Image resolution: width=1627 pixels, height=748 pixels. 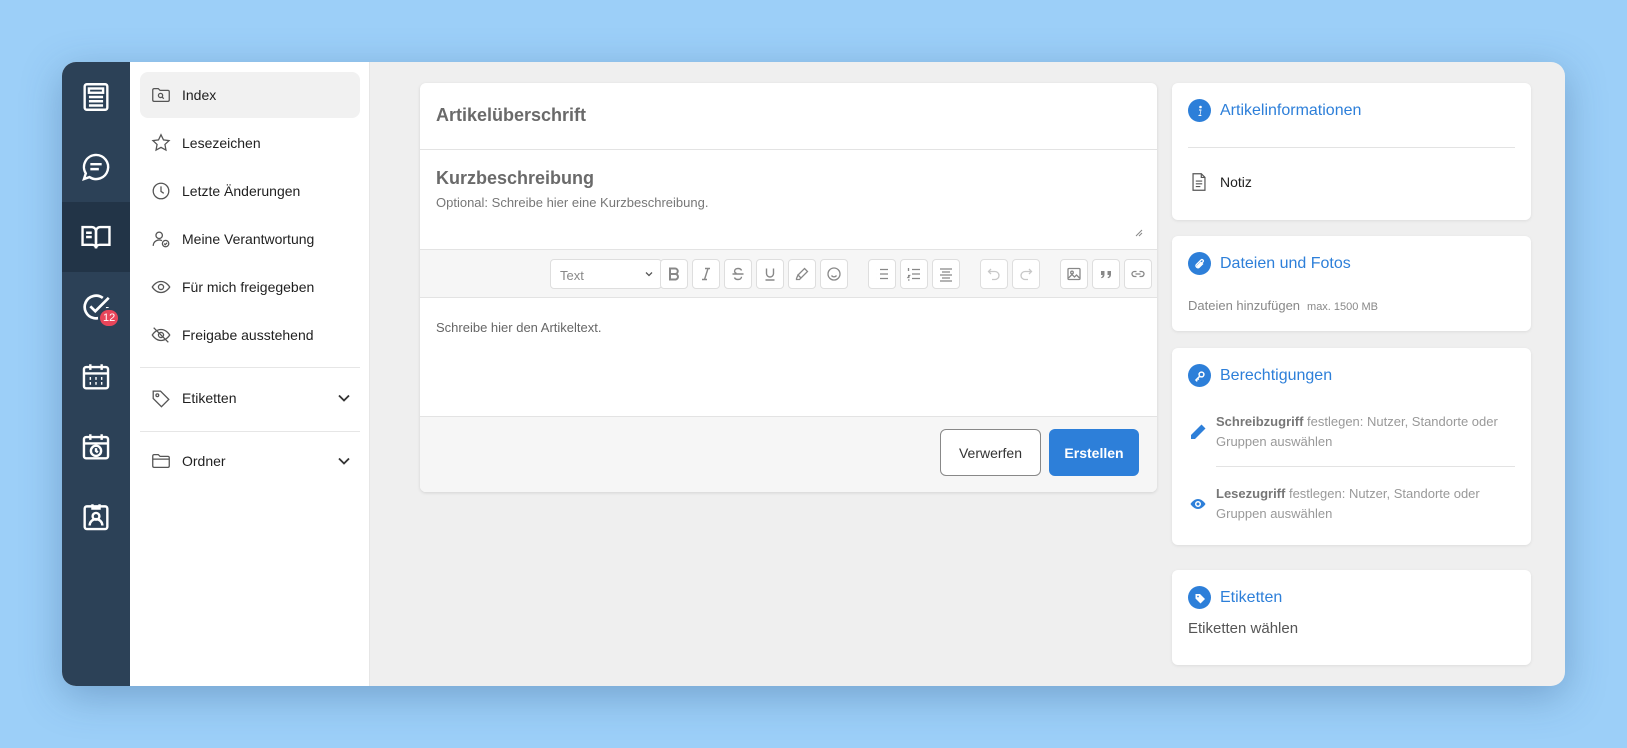 What do you see at coordinates (96, 377) in the screenshot?
I see `rail-item-calendar` at bounding box center [96, 377].